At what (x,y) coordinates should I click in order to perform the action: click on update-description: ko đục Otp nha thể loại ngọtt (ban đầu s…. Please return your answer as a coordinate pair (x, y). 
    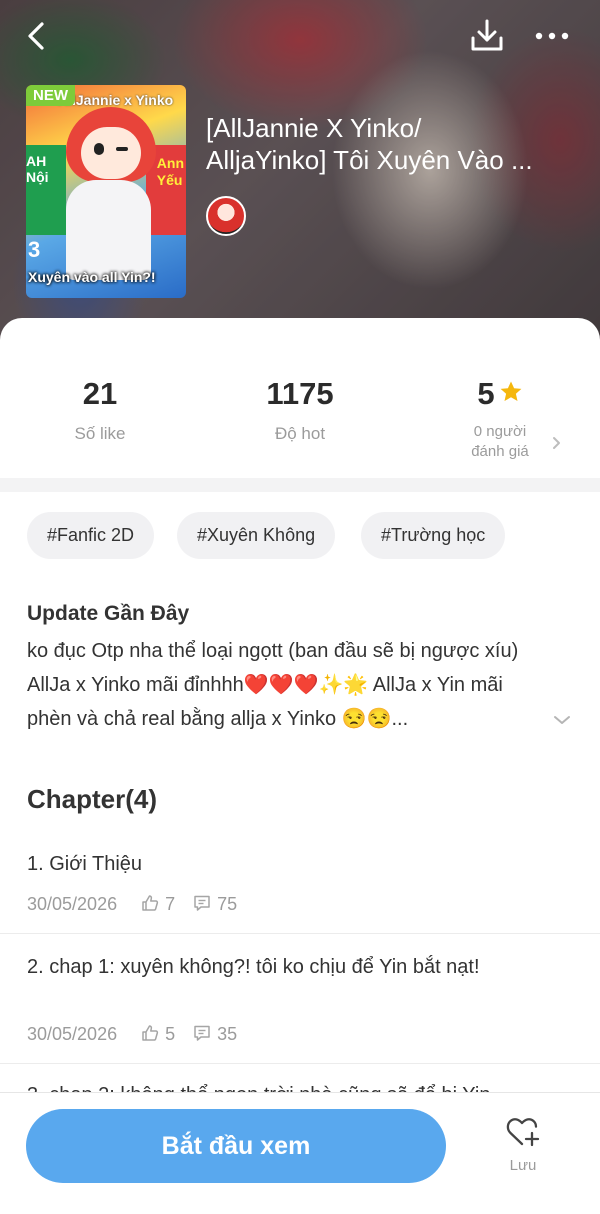
    Looking at the image, I should click on (273, 685).